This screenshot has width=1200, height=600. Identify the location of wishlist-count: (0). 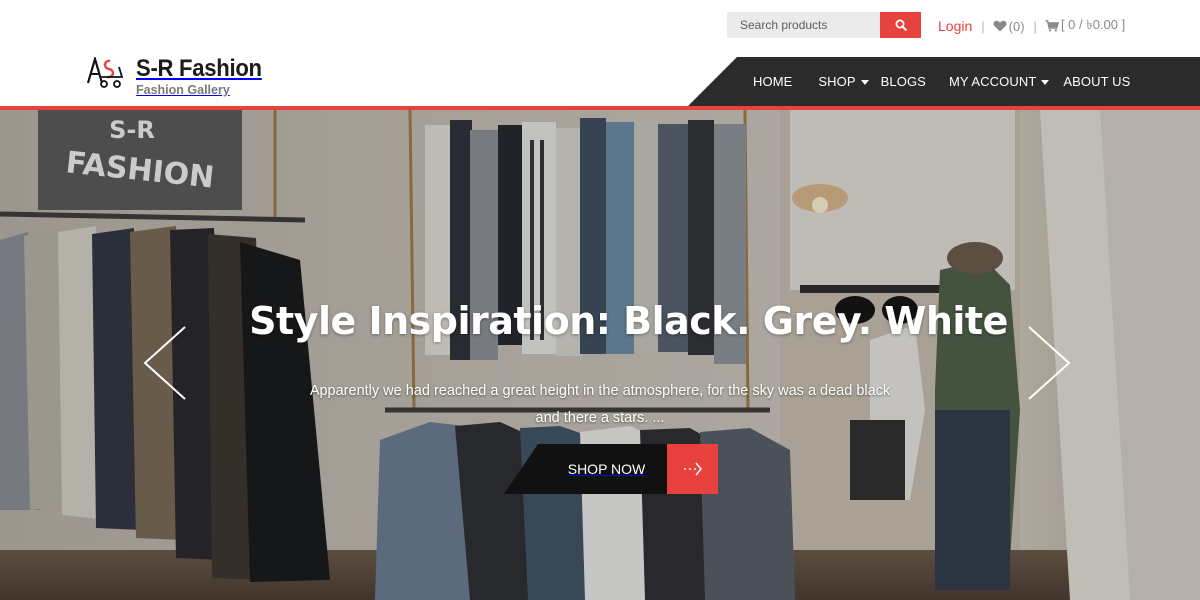
(1016, 26).